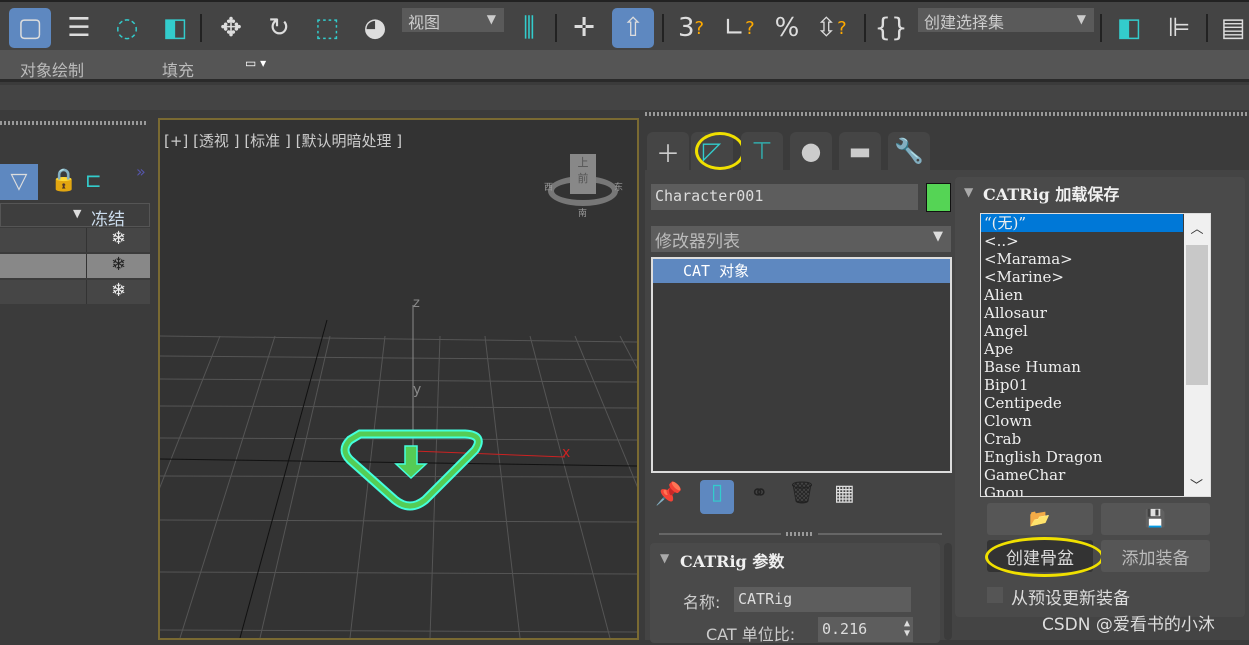  I want to click on pin-stack-icon: 📌, so click(668, 494).